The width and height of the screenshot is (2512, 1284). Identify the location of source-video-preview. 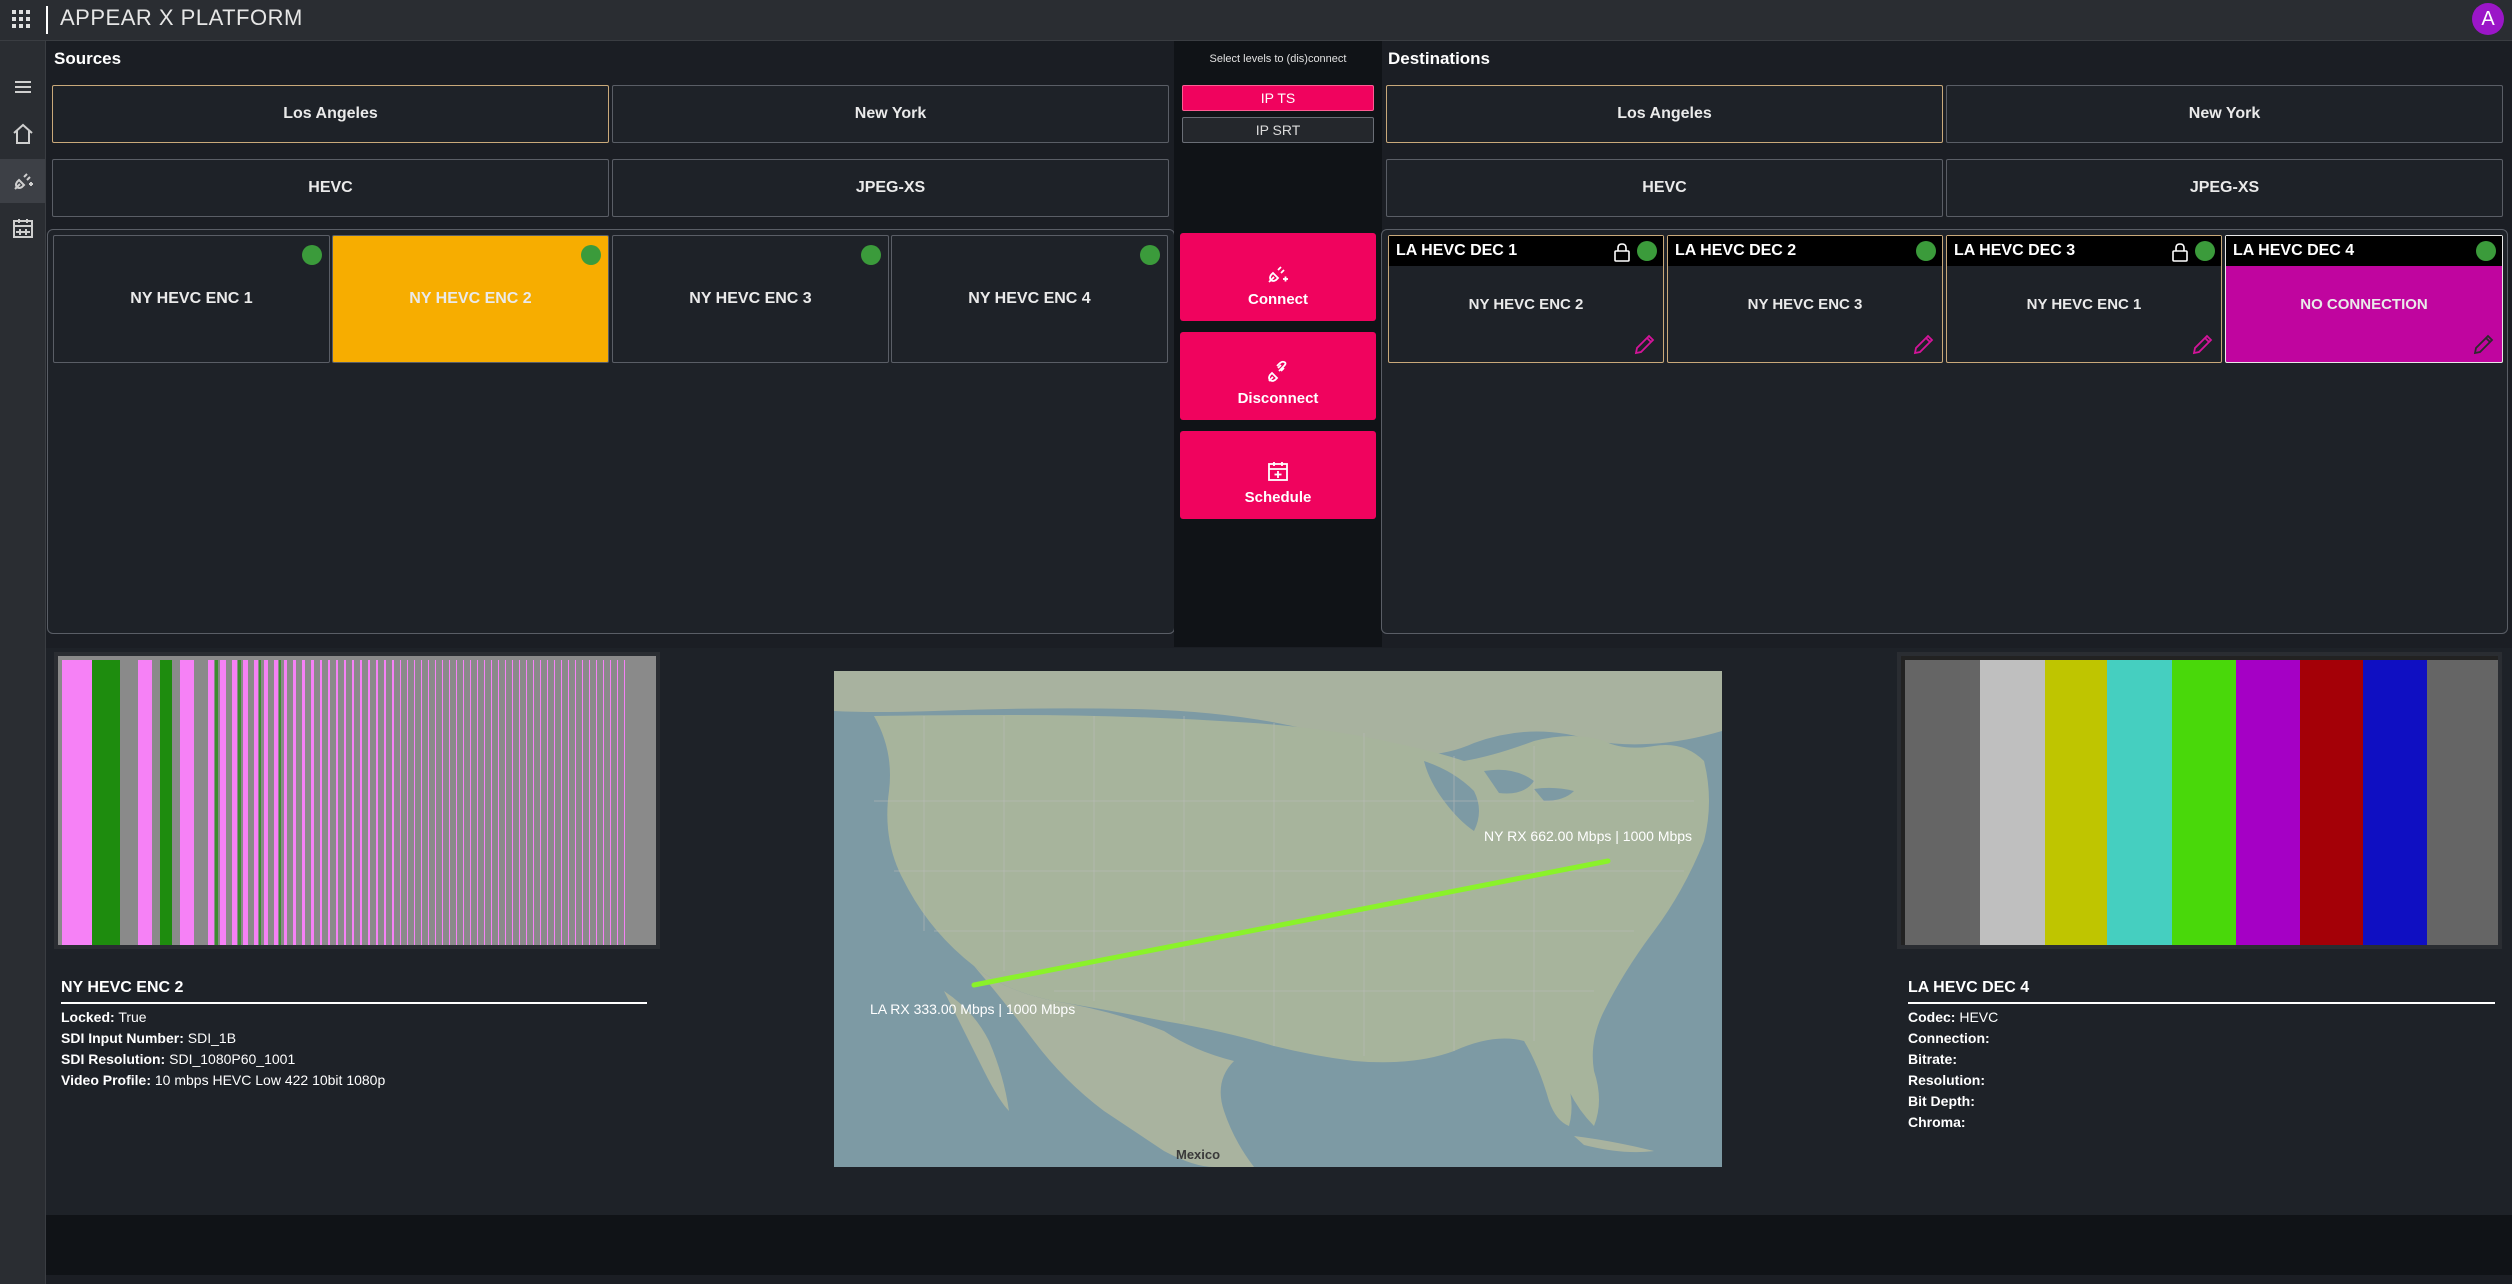
(357, 800).